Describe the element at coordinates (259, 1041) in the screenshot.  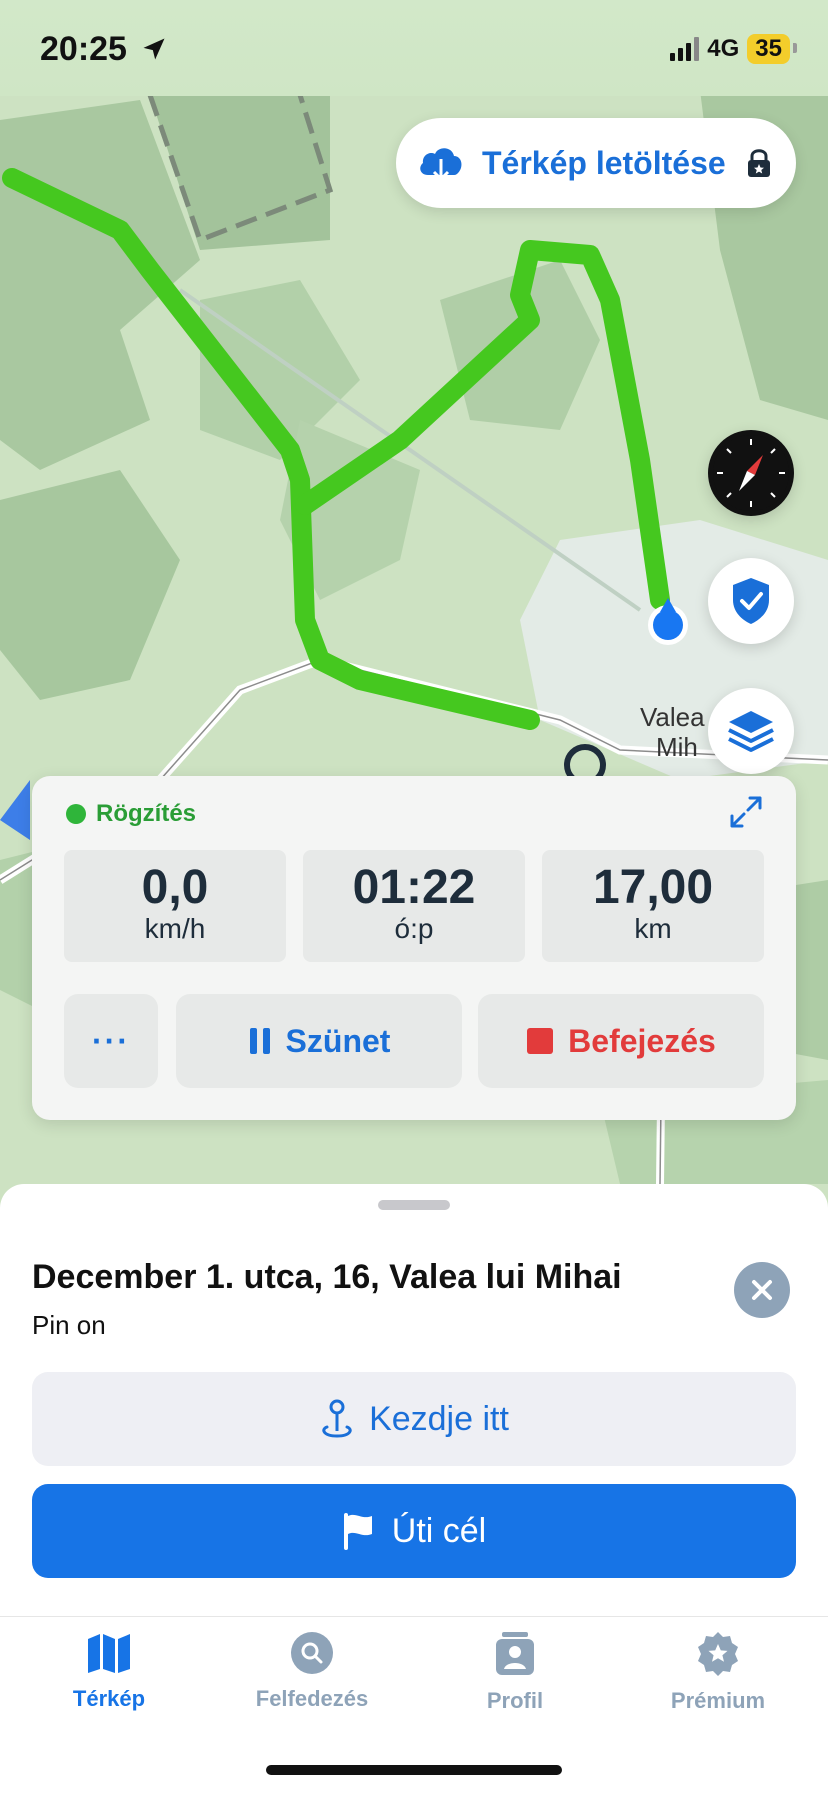
I see `pause-icon` at that location.